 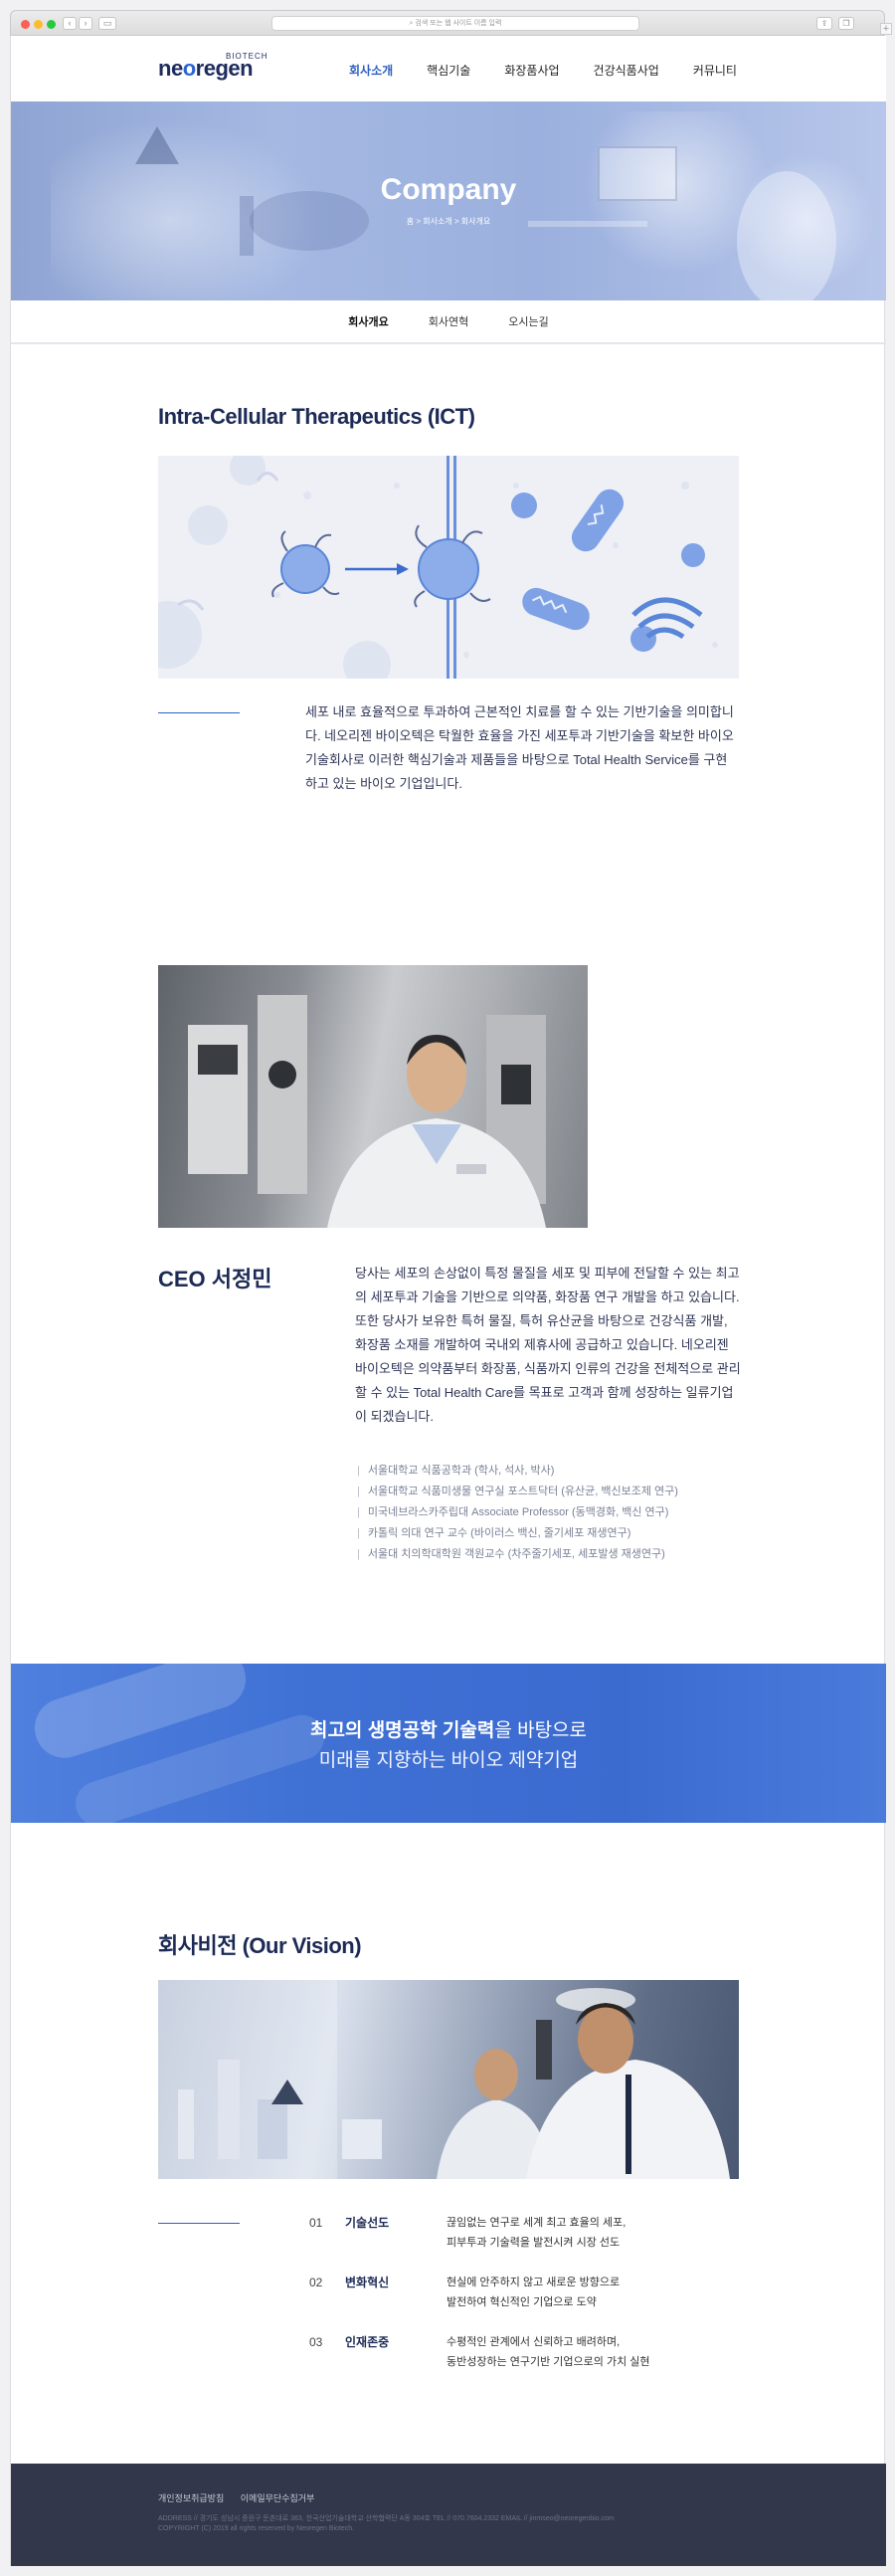 What do you see at coordinates (549, 2362) in the screenshot?
I see `vision-desc-line: 동반성장하는 연구기반 기업으로의 가치 실현` at bounding box center [549, 2362].